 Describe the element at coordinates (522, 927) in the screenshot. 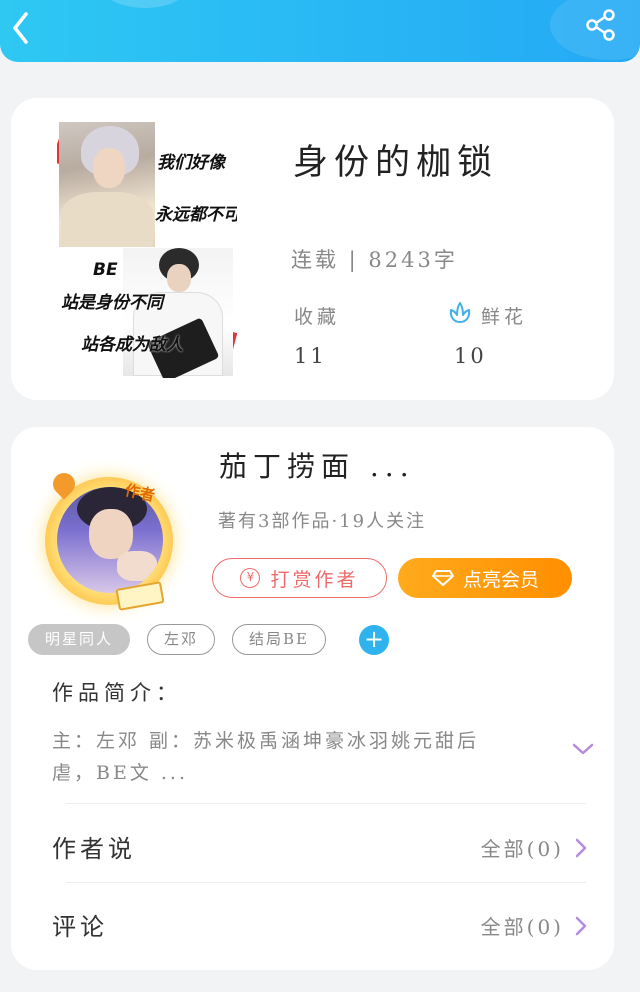

I see `comments-count: 全部(0)` at that location.